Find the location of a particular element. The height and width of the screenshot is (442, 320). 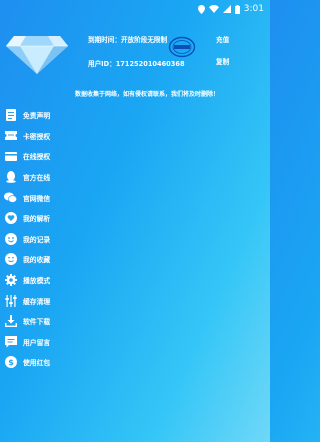

message-icon is located at coordinates (10, 341).